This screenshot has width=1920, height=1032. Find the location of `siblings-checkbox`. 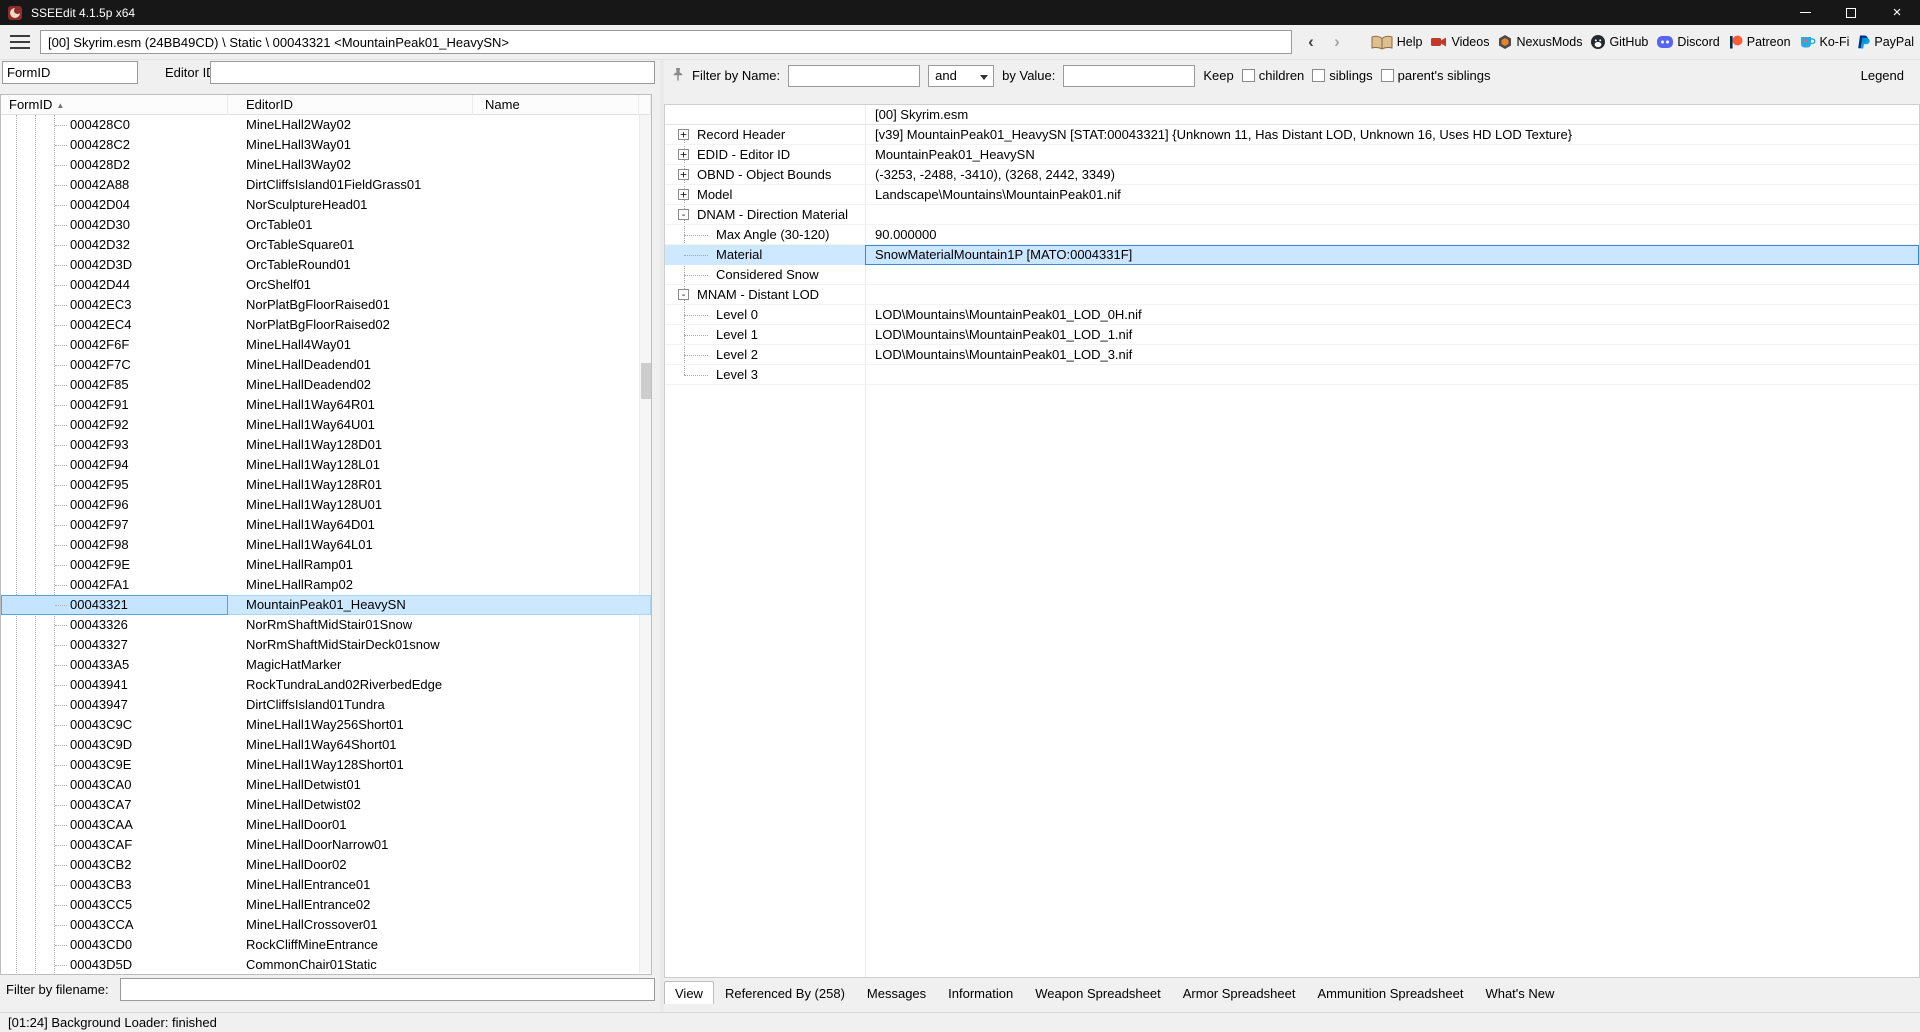

siblings-checkbox is located at coordinates (1319, 75).